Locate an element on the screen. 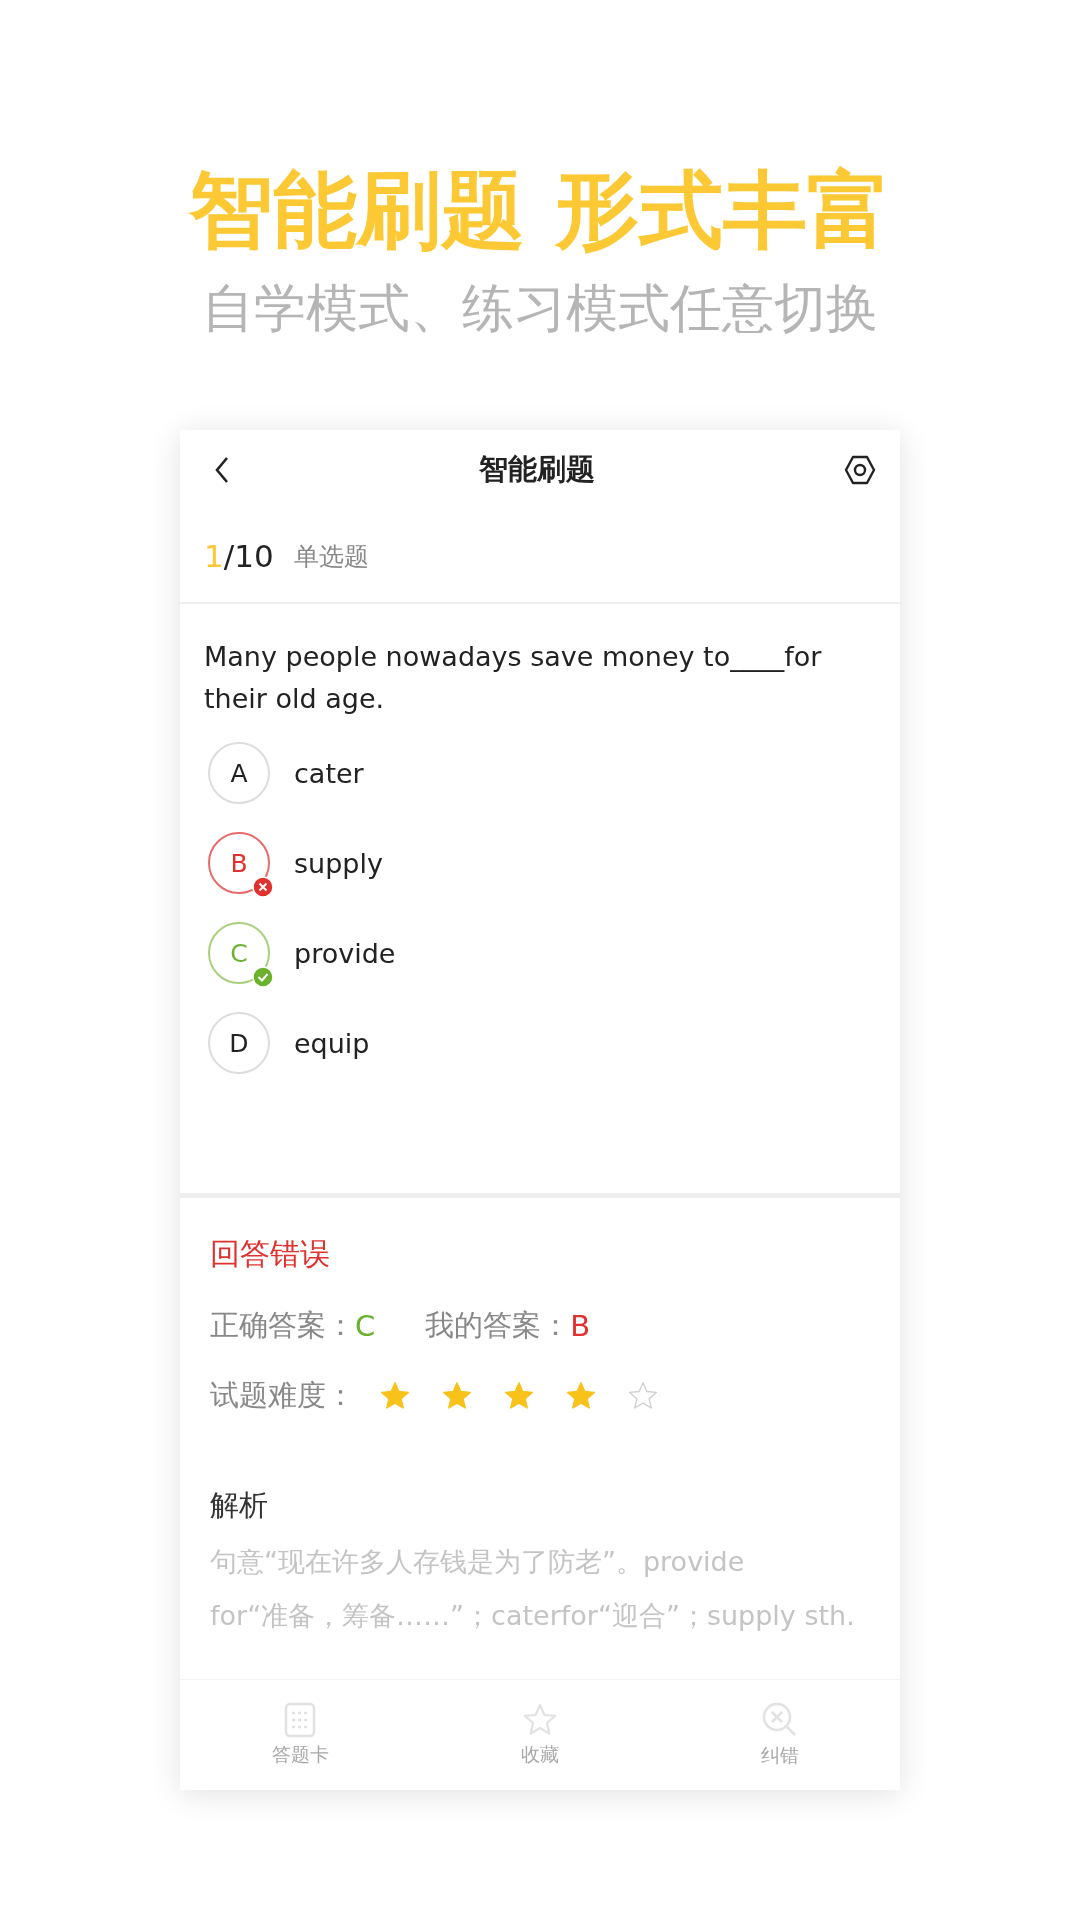 The image size is (1080, 1920). back-icon is located at coordinates (222, 470).